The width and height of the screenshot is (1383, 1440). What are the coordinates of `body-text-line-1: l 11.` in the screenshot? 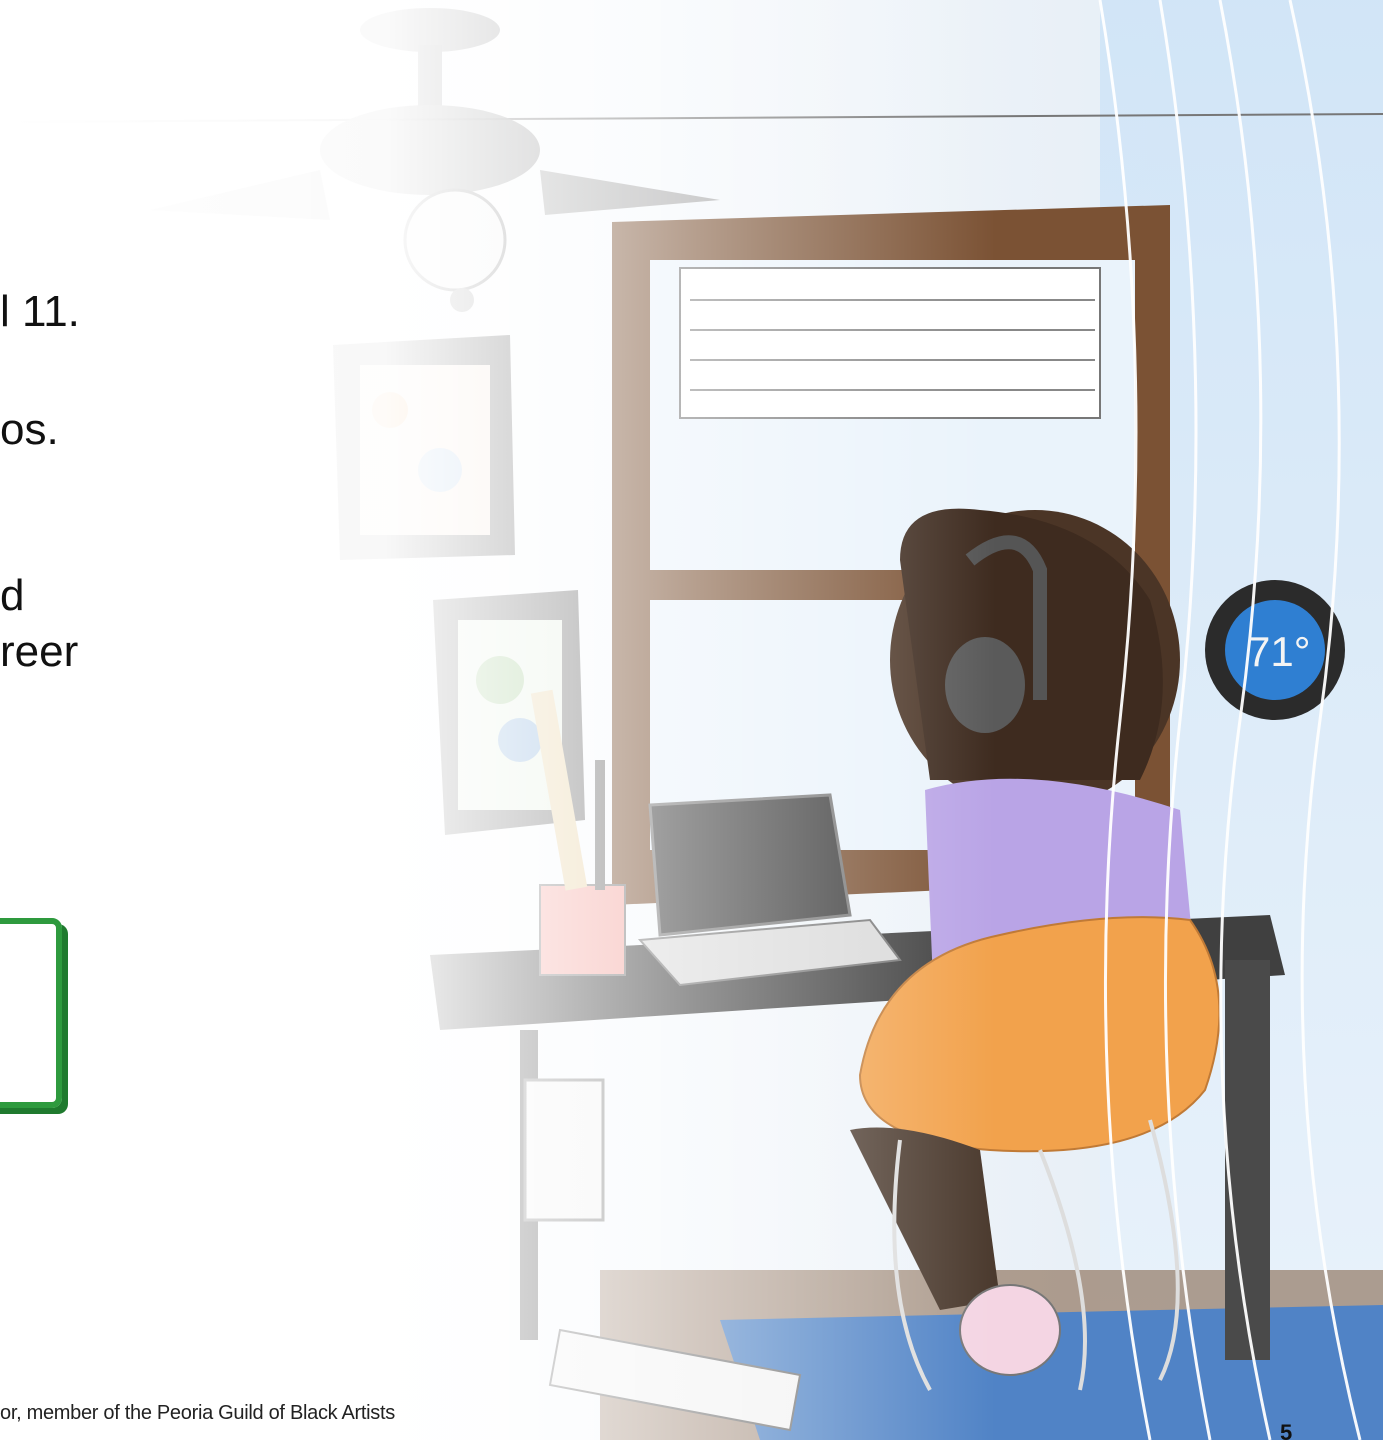 It's located at (40, 311).